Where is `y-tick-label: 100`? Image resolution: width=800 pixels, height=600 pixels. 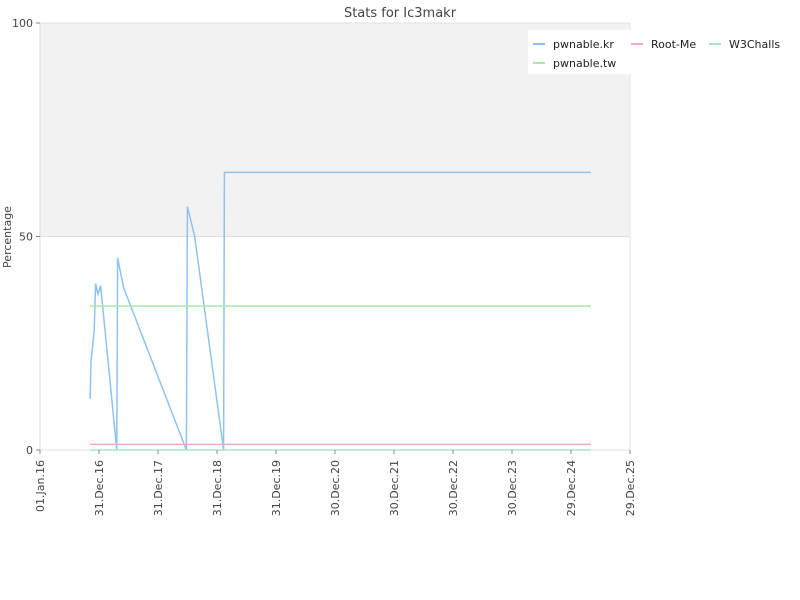 y-tick-label: 100 is located at coordinates (22, 23).